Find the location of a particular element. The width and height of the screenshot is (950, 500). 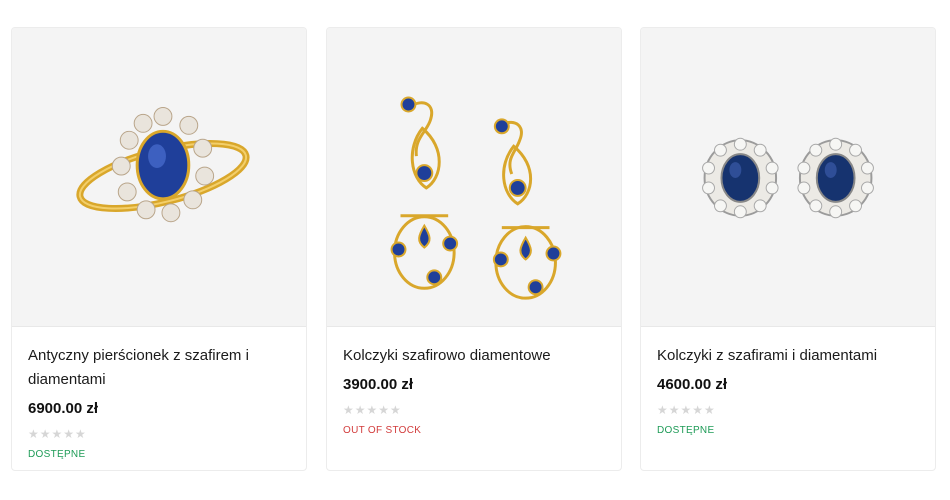

sapphire-stud-earrings-image is located at coordinates (788, 178).